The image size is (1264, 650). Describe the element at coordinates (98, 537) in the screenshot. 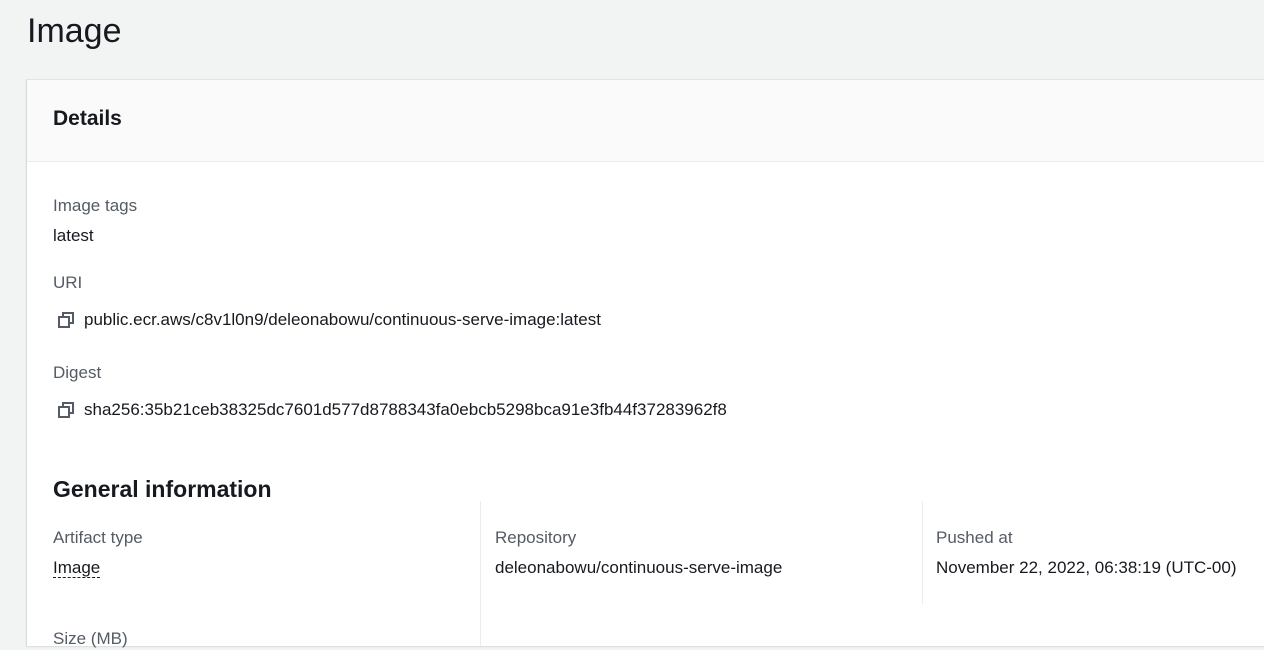

I see `artifact-type-label: Artifact type` at that location.